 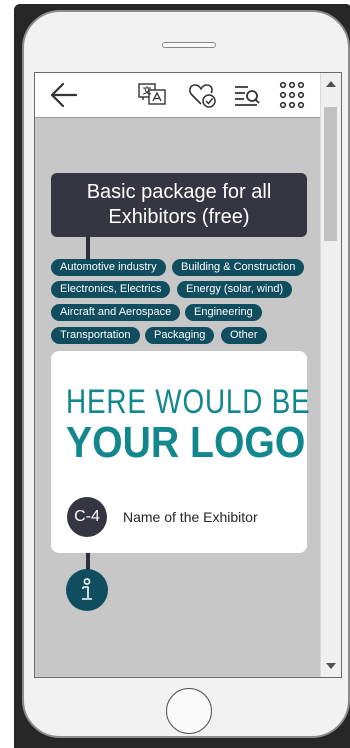 What do you see at coordinates (188, 402) in the screenshot?
I see `logo-placeholder-line1: HERE WOULD BE` at bounding box center [188, 402].